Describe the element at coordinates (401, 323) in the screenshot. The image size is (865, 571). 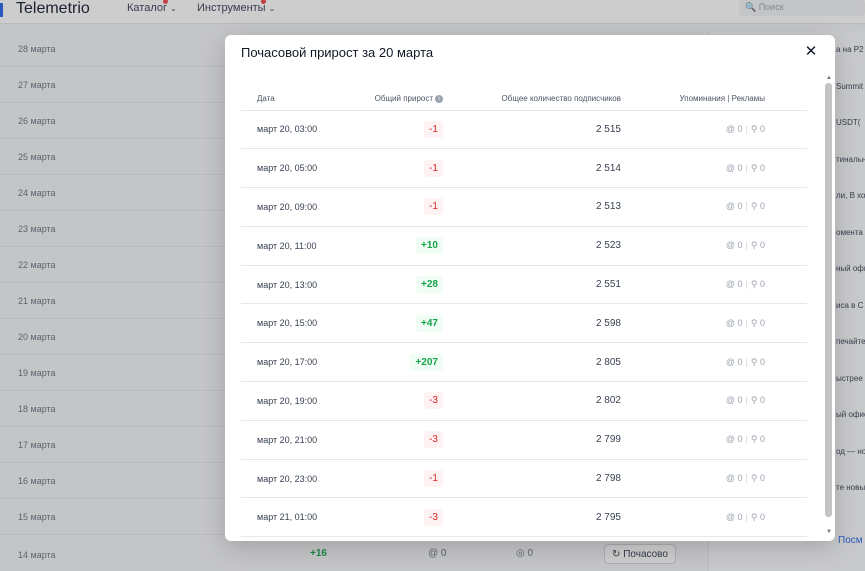
I see `row-growth-cell: +47` at that location.